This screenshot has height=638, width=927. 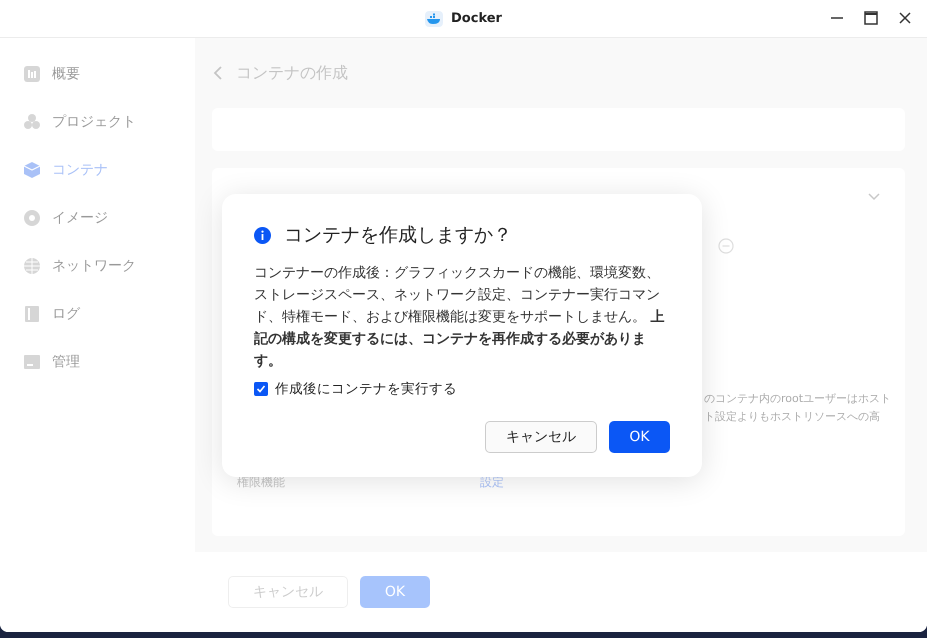 What do you see at coordinates (32, 74) in the screenshot?
I see `chart-icon` at bounding box center [32, 74].